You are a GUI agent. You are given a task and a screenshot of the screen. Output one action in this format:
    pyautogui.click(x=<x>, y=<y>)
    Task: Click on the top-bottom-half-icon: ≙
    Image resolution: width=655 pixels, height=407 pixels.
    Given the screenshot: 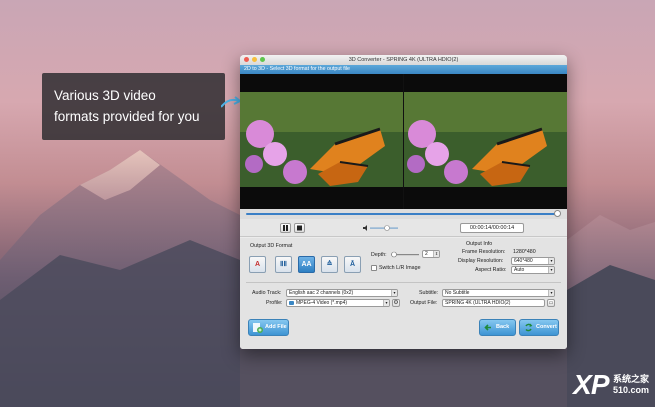 What is the action you would take?
    pyautogui.click(x=329, y=264)
    